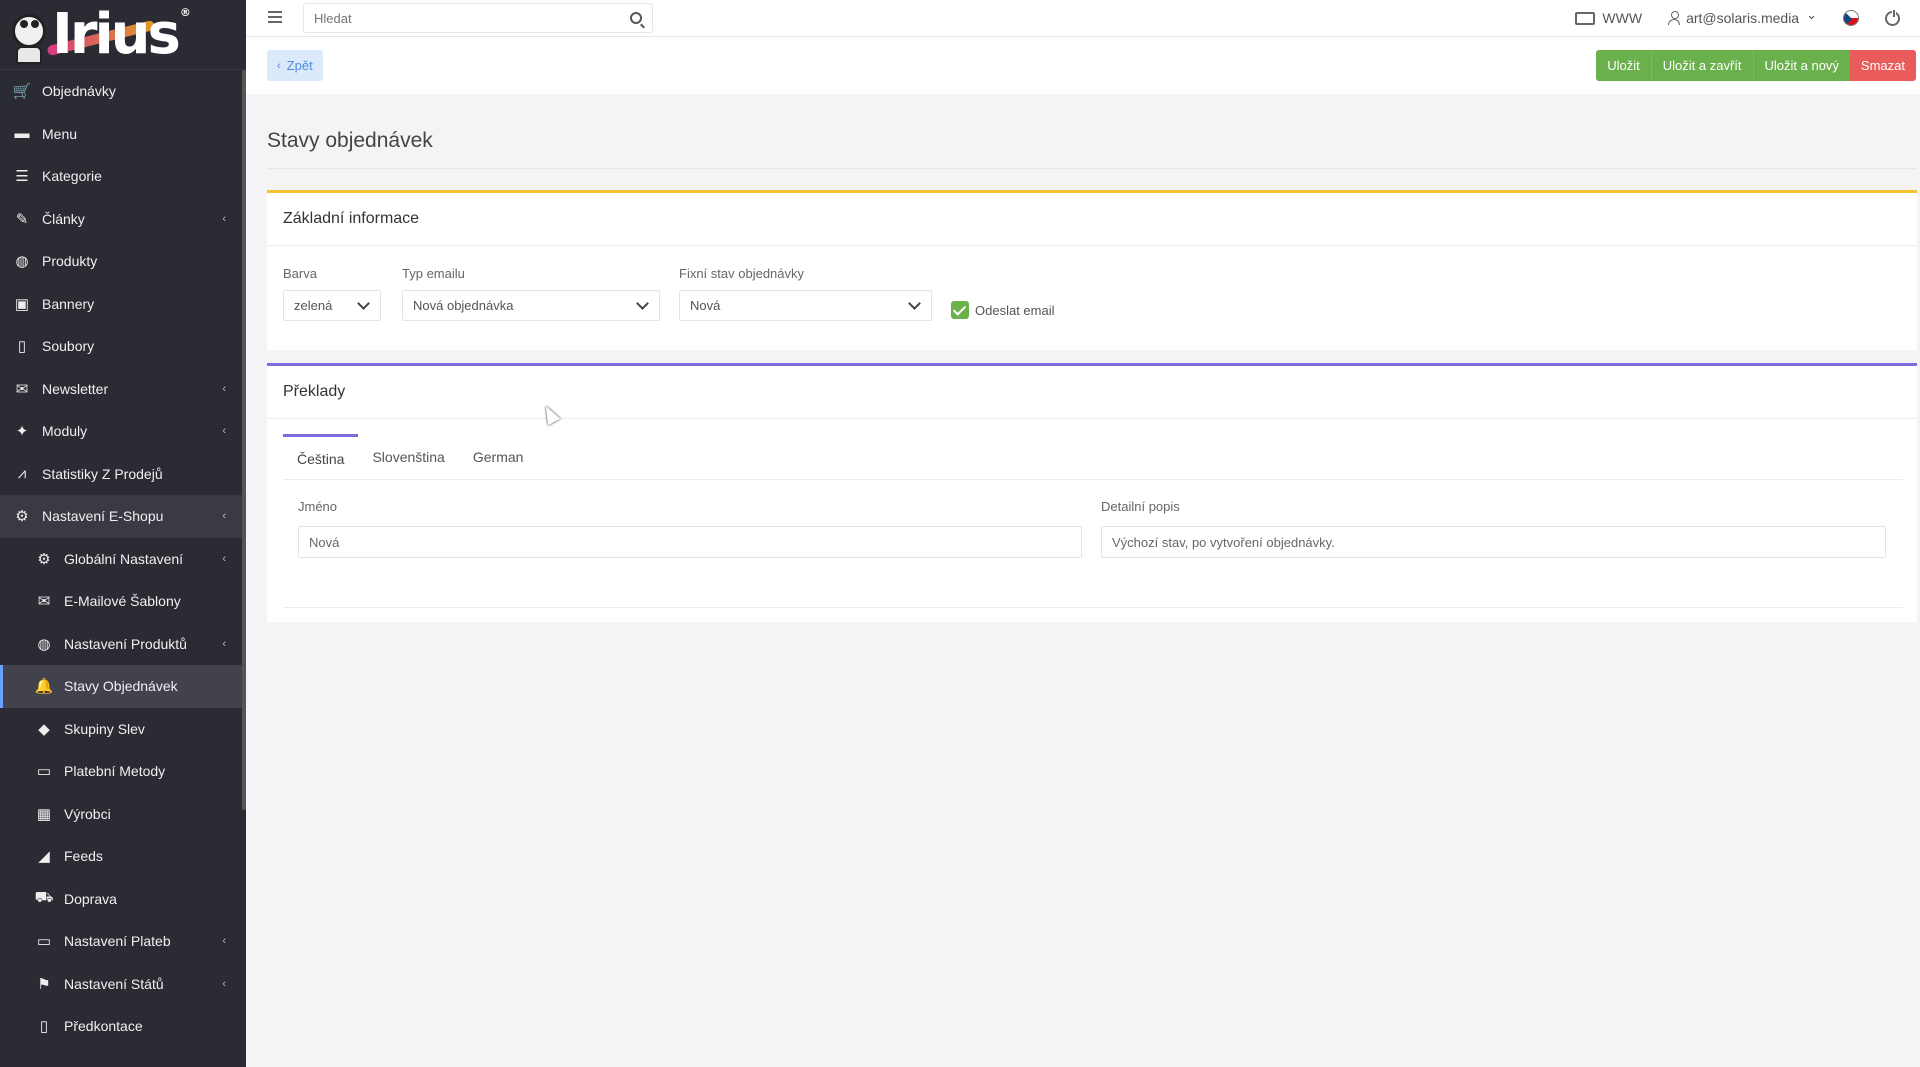 This screenshot has height=1067, width=1920. What do you see at coordinates (123, 729) in the screenshot?
I see `sidebar-item-skupiny-slev: ◆ Skupiny Slev` at bounding box center [123, 729].